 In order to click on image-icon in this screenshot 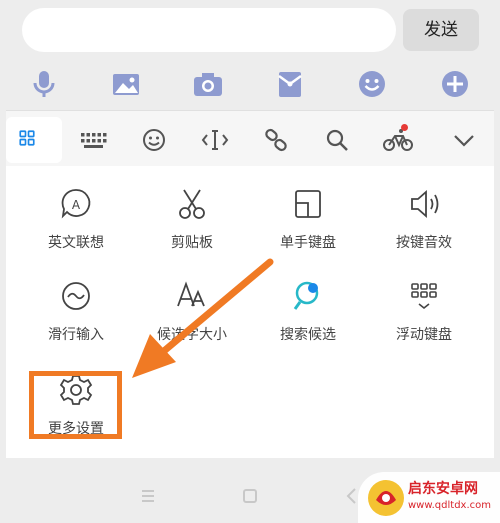, I will do `click(126, 84)`.